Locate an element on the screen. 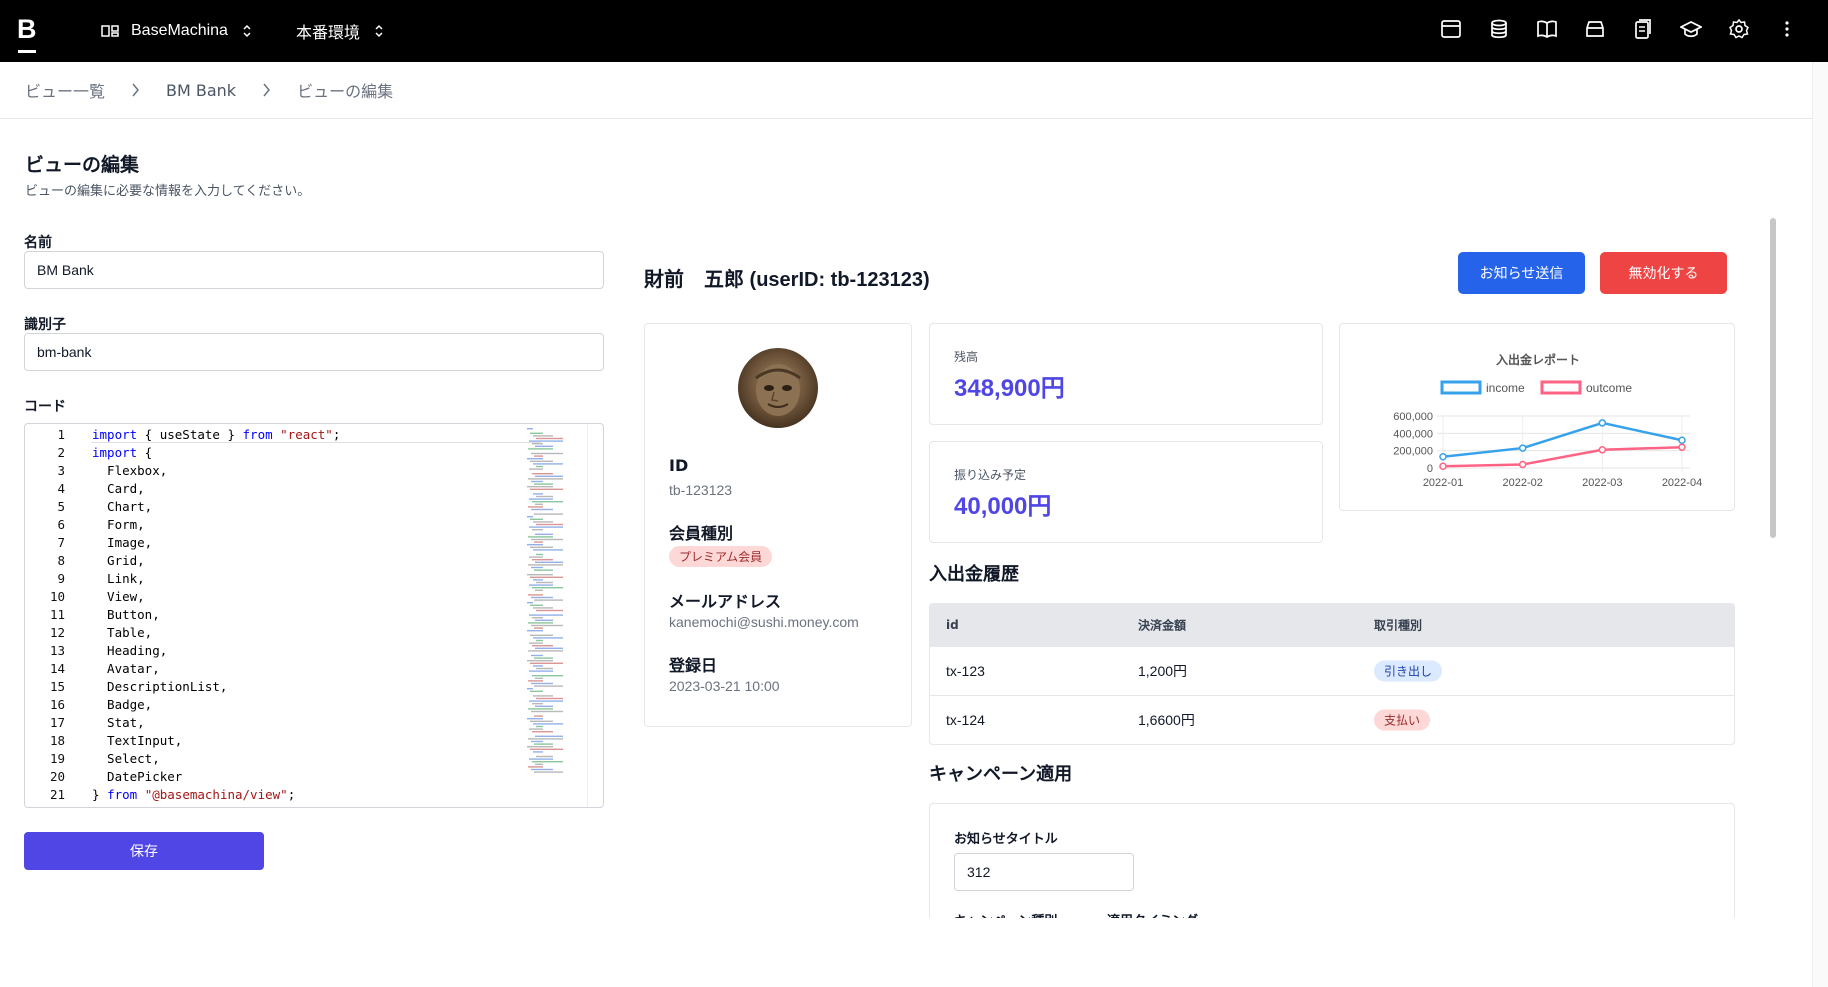  transaction-type-badge: 引き出し is located at coordinates (1408, 671).